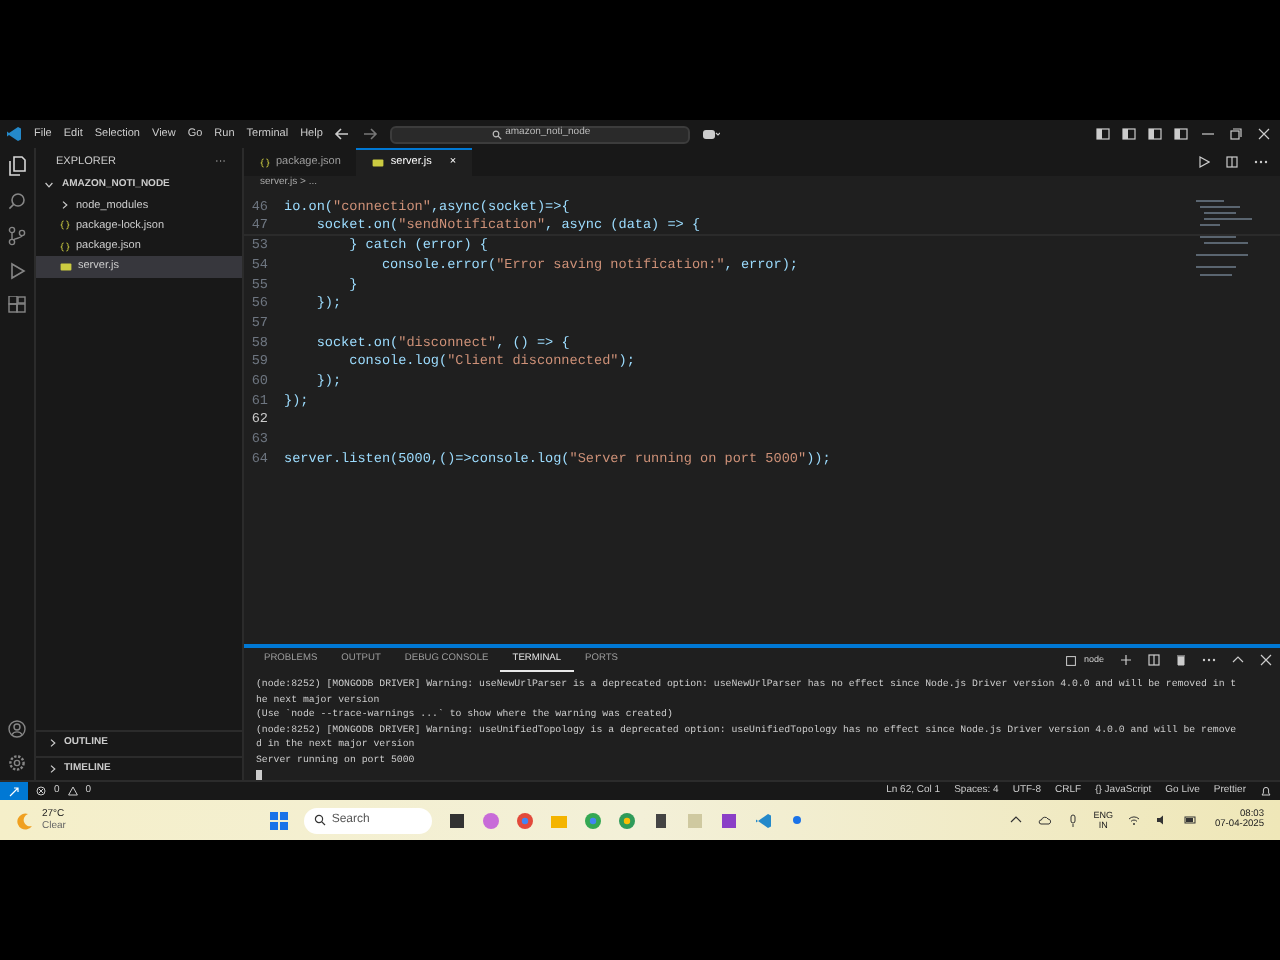 This screenshot has height=960, width=1280. Describe the element at coordinates (17, 729) in the screenshot. I see `account-icon` at that location.